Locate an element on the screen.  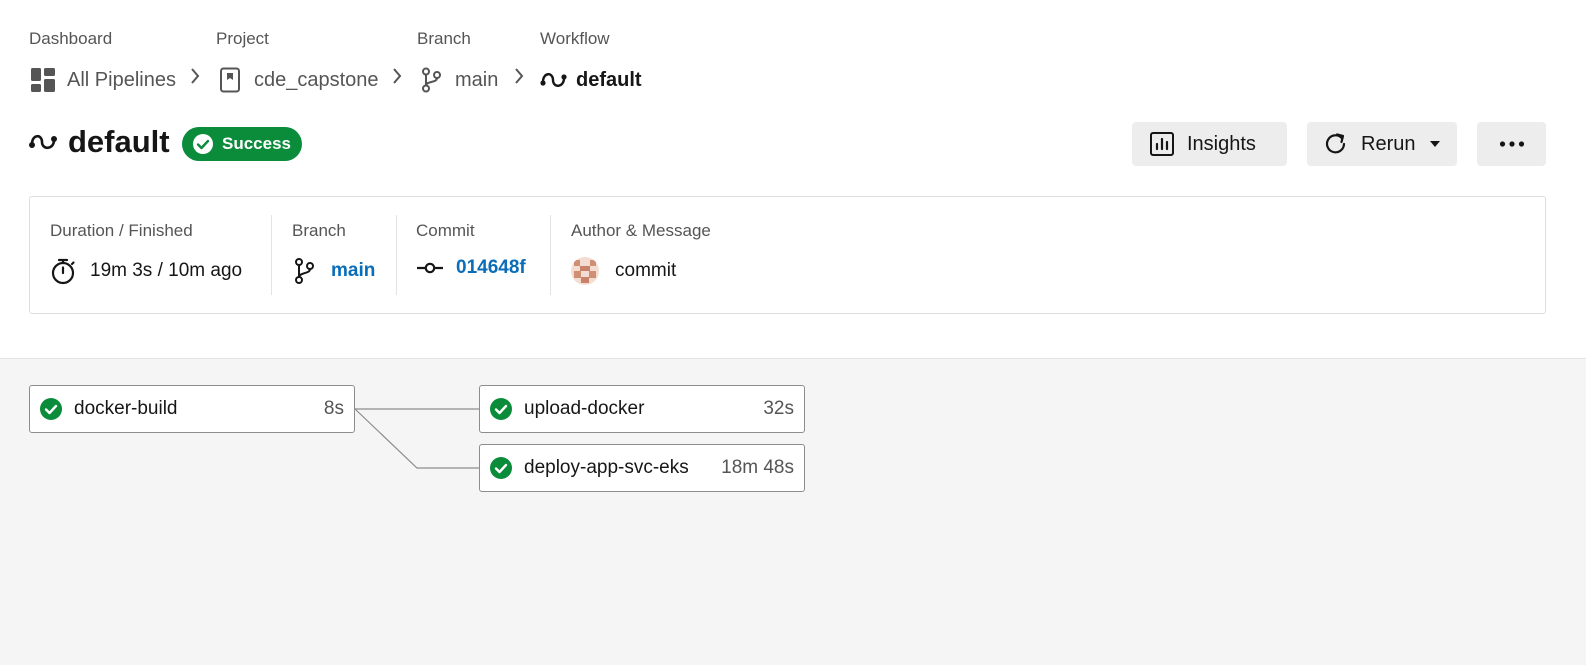
job-duration: 32s is located at coordinates (778, 408).